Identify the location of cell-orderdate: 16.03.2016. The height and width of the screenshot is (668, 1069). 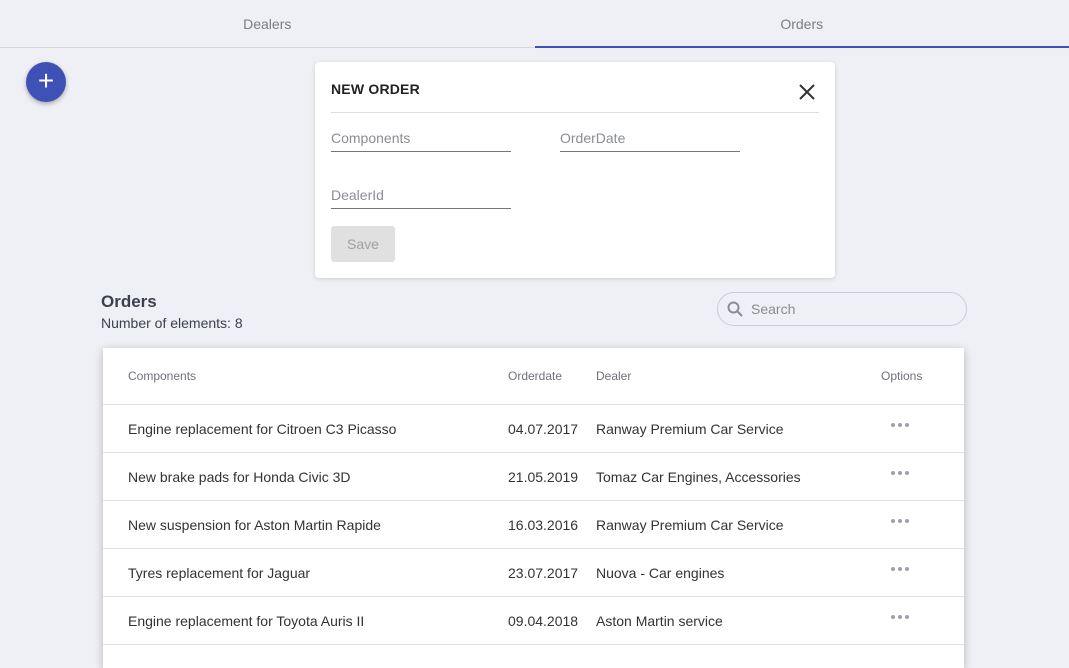
(543, 525).